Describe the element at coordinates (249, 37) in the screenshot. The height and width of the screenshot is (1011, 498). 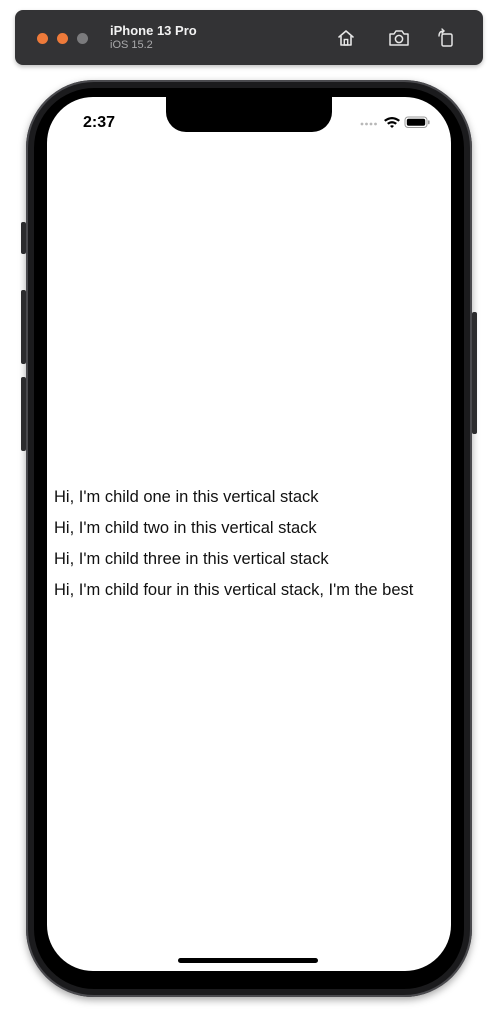
I see `simulator-toolbar: iPhone 13 Pro iOS 15.2` at that location.